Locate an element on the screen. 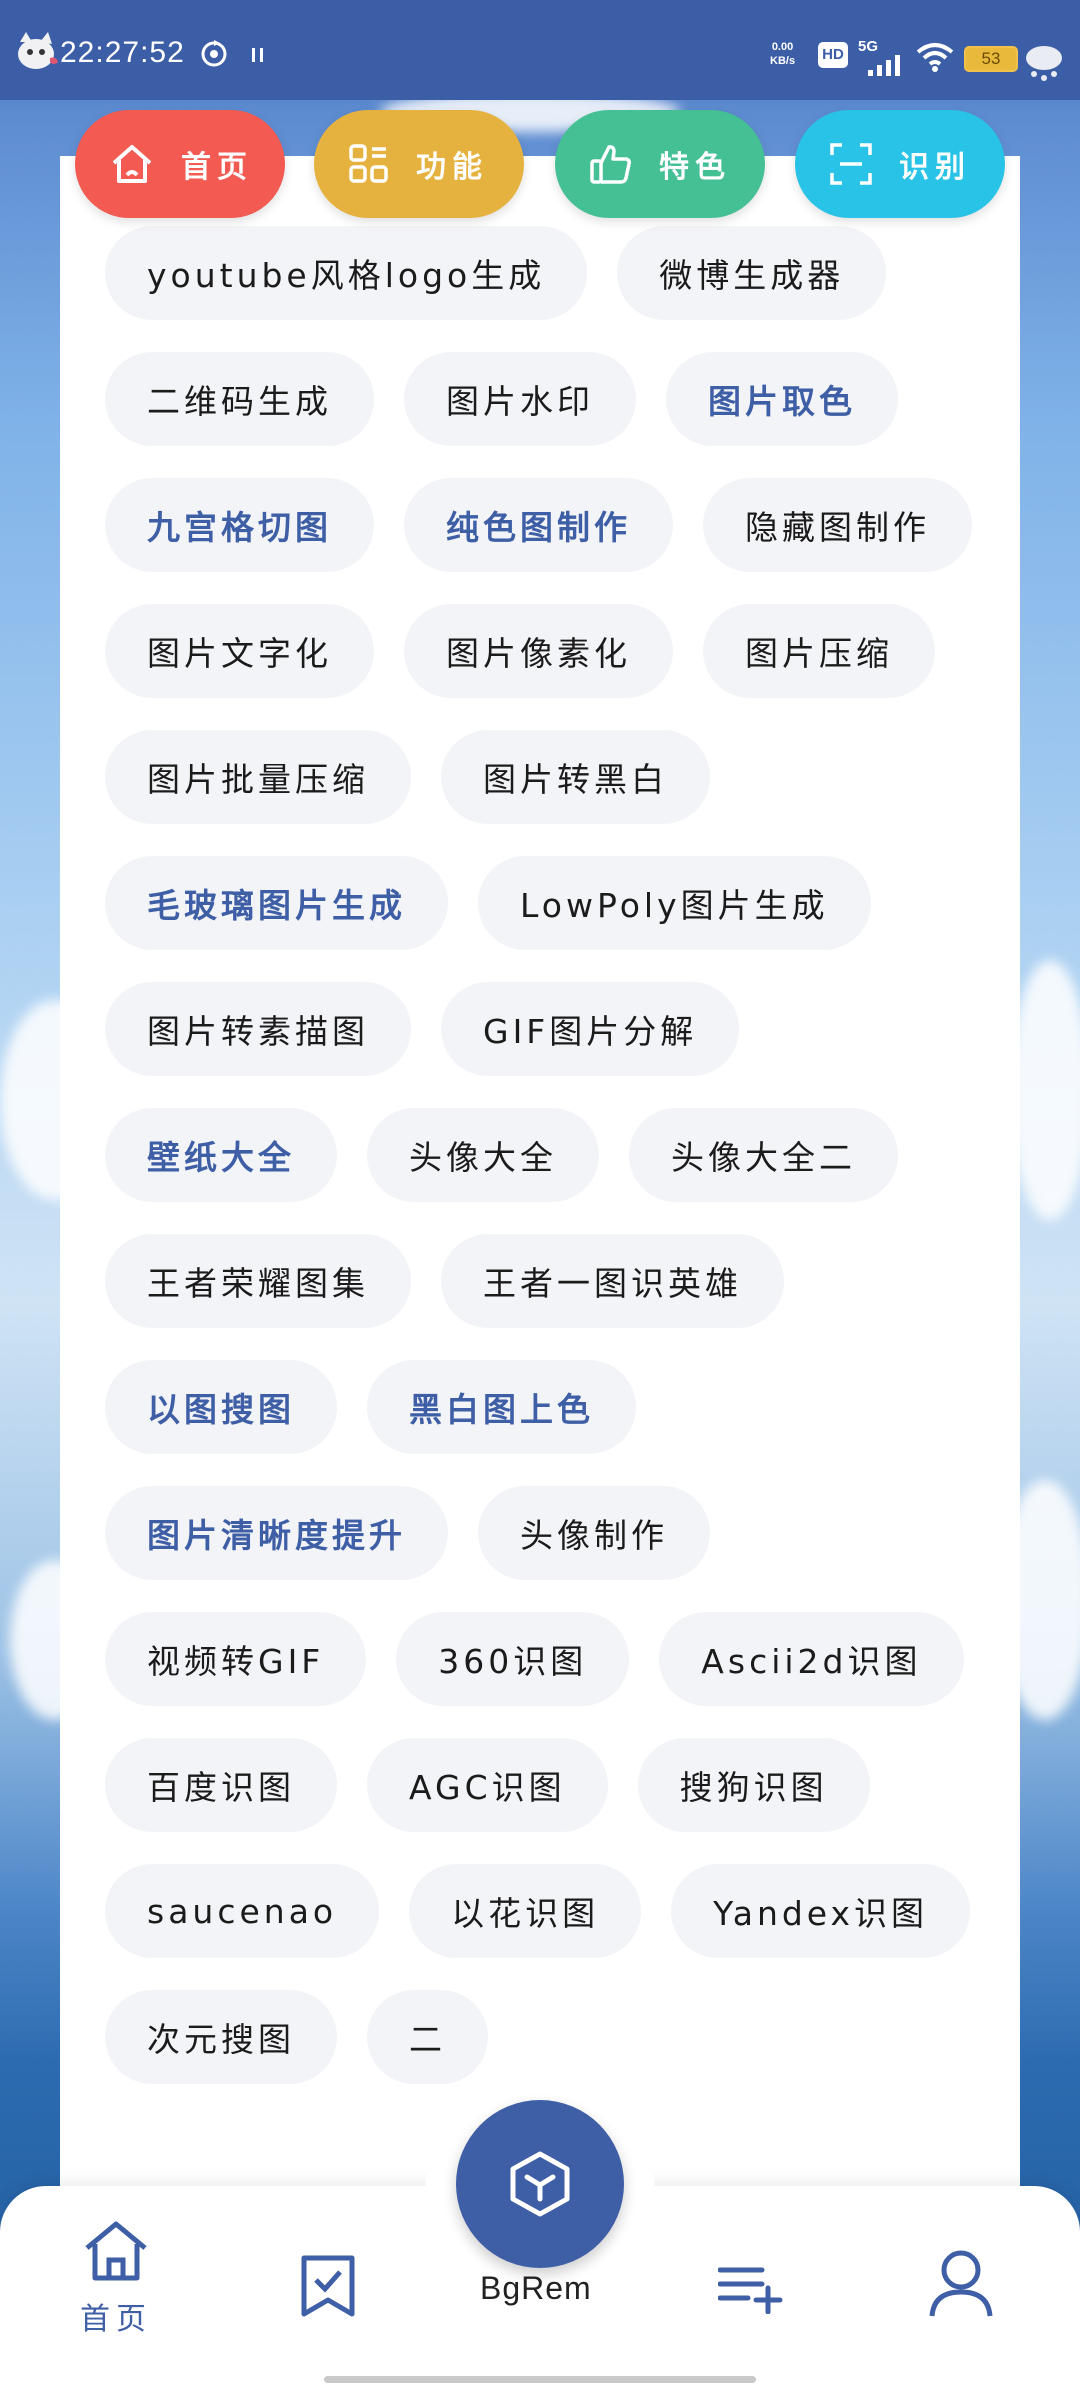 Image resolution: width=1080 pixels, height=2388 pixels. status-bar: 22:27:52 0.00 KB/s HD 5G 53 is located at coordinates (540, 50).